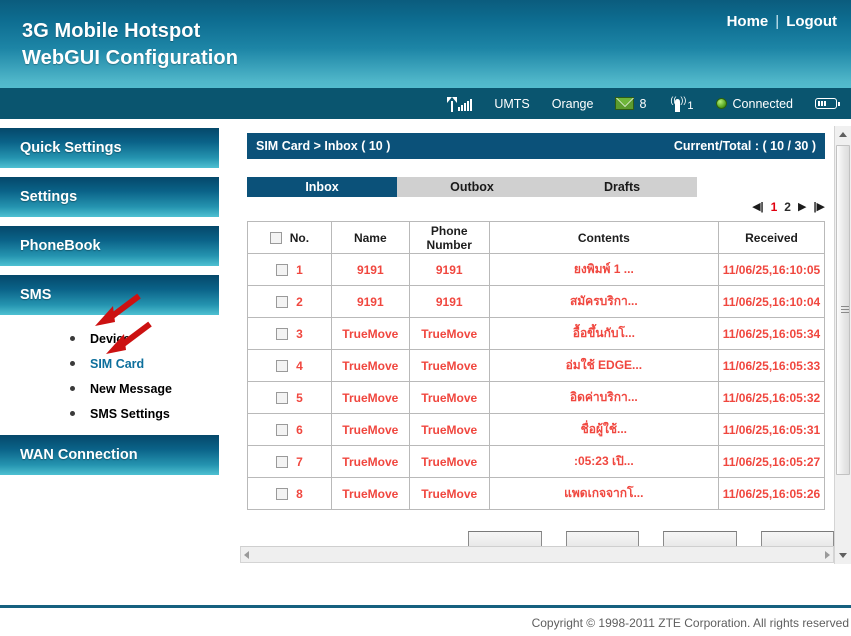 The height and width of the screenshot is (636, 851). What do you see at coordinates (299, 493) in the screenshot?
I see `row-number: 8` at bounding box center [299, 493].